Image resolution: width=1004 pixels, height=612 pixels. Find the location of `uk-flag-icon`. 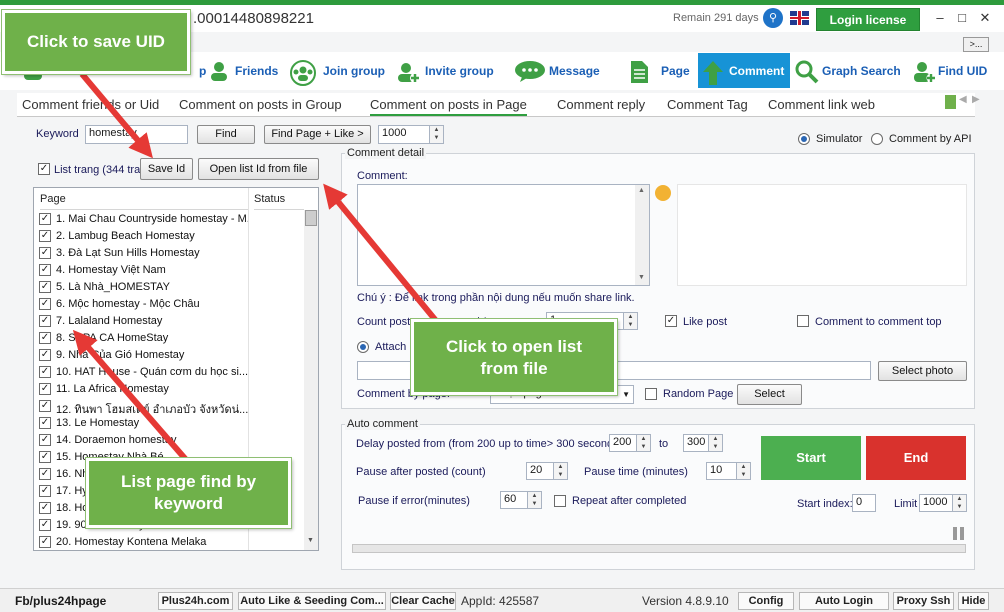

uk-flag-icon is located at coordinates (799, 18).